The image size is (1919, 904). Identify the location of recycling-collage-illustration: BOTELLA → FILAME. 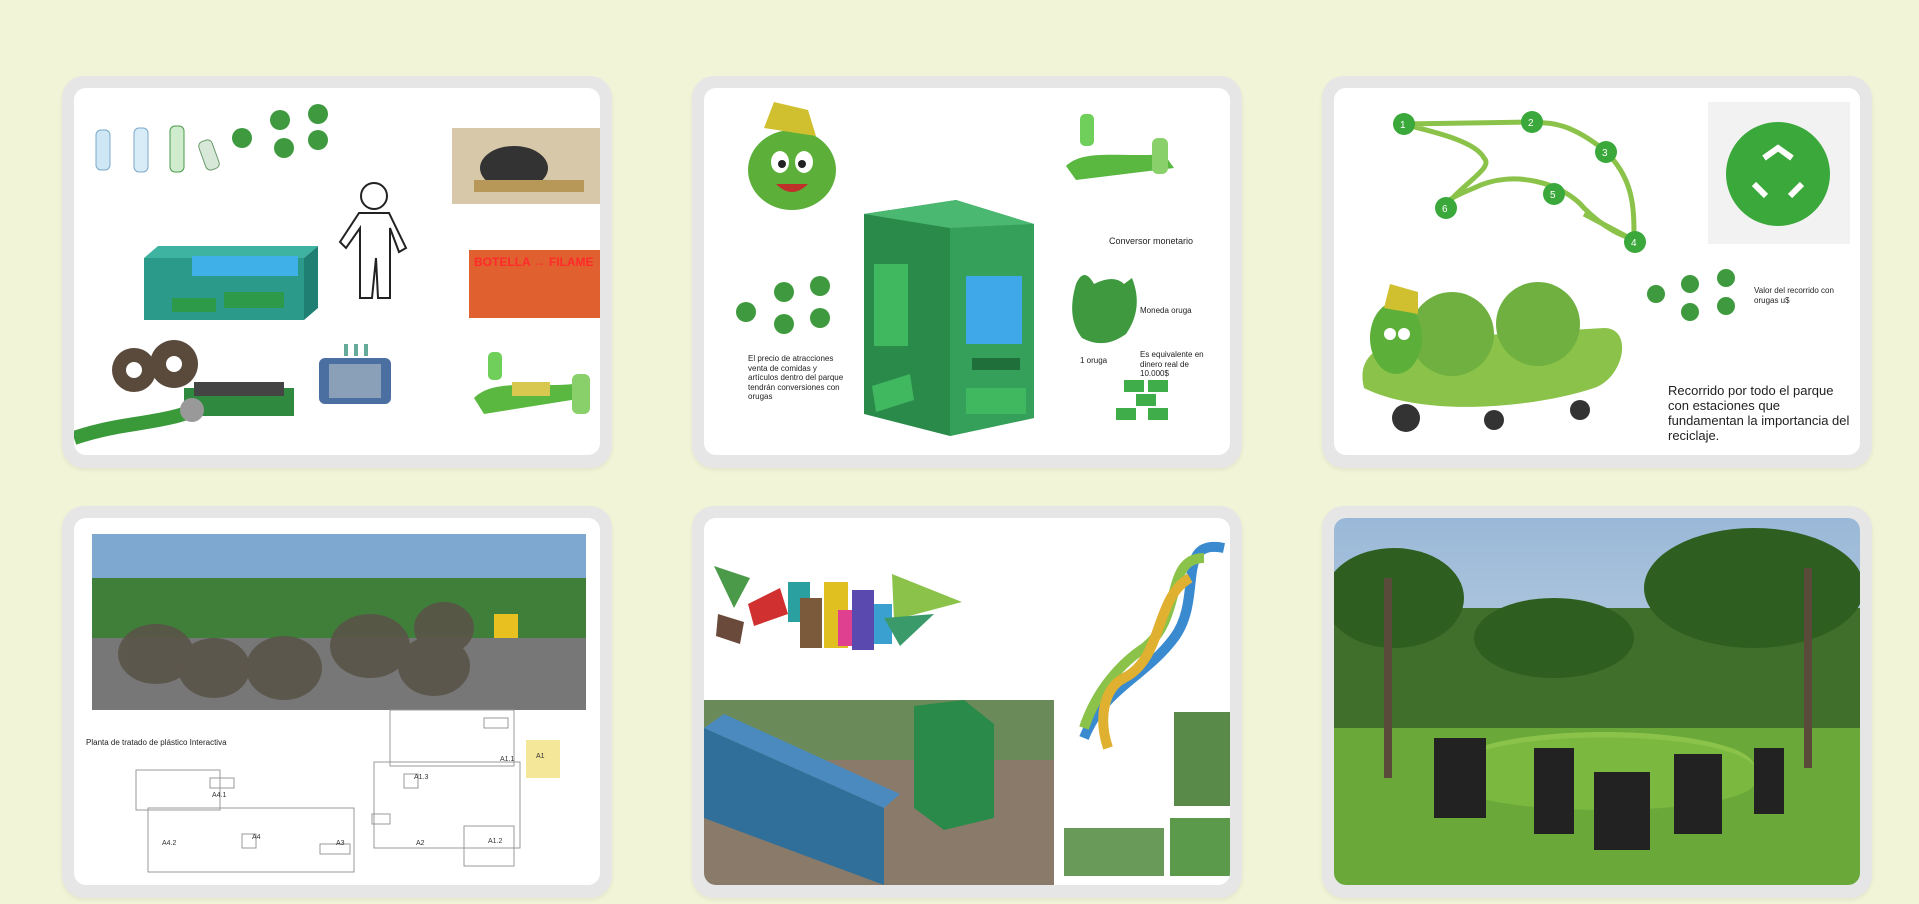
(337, 274).